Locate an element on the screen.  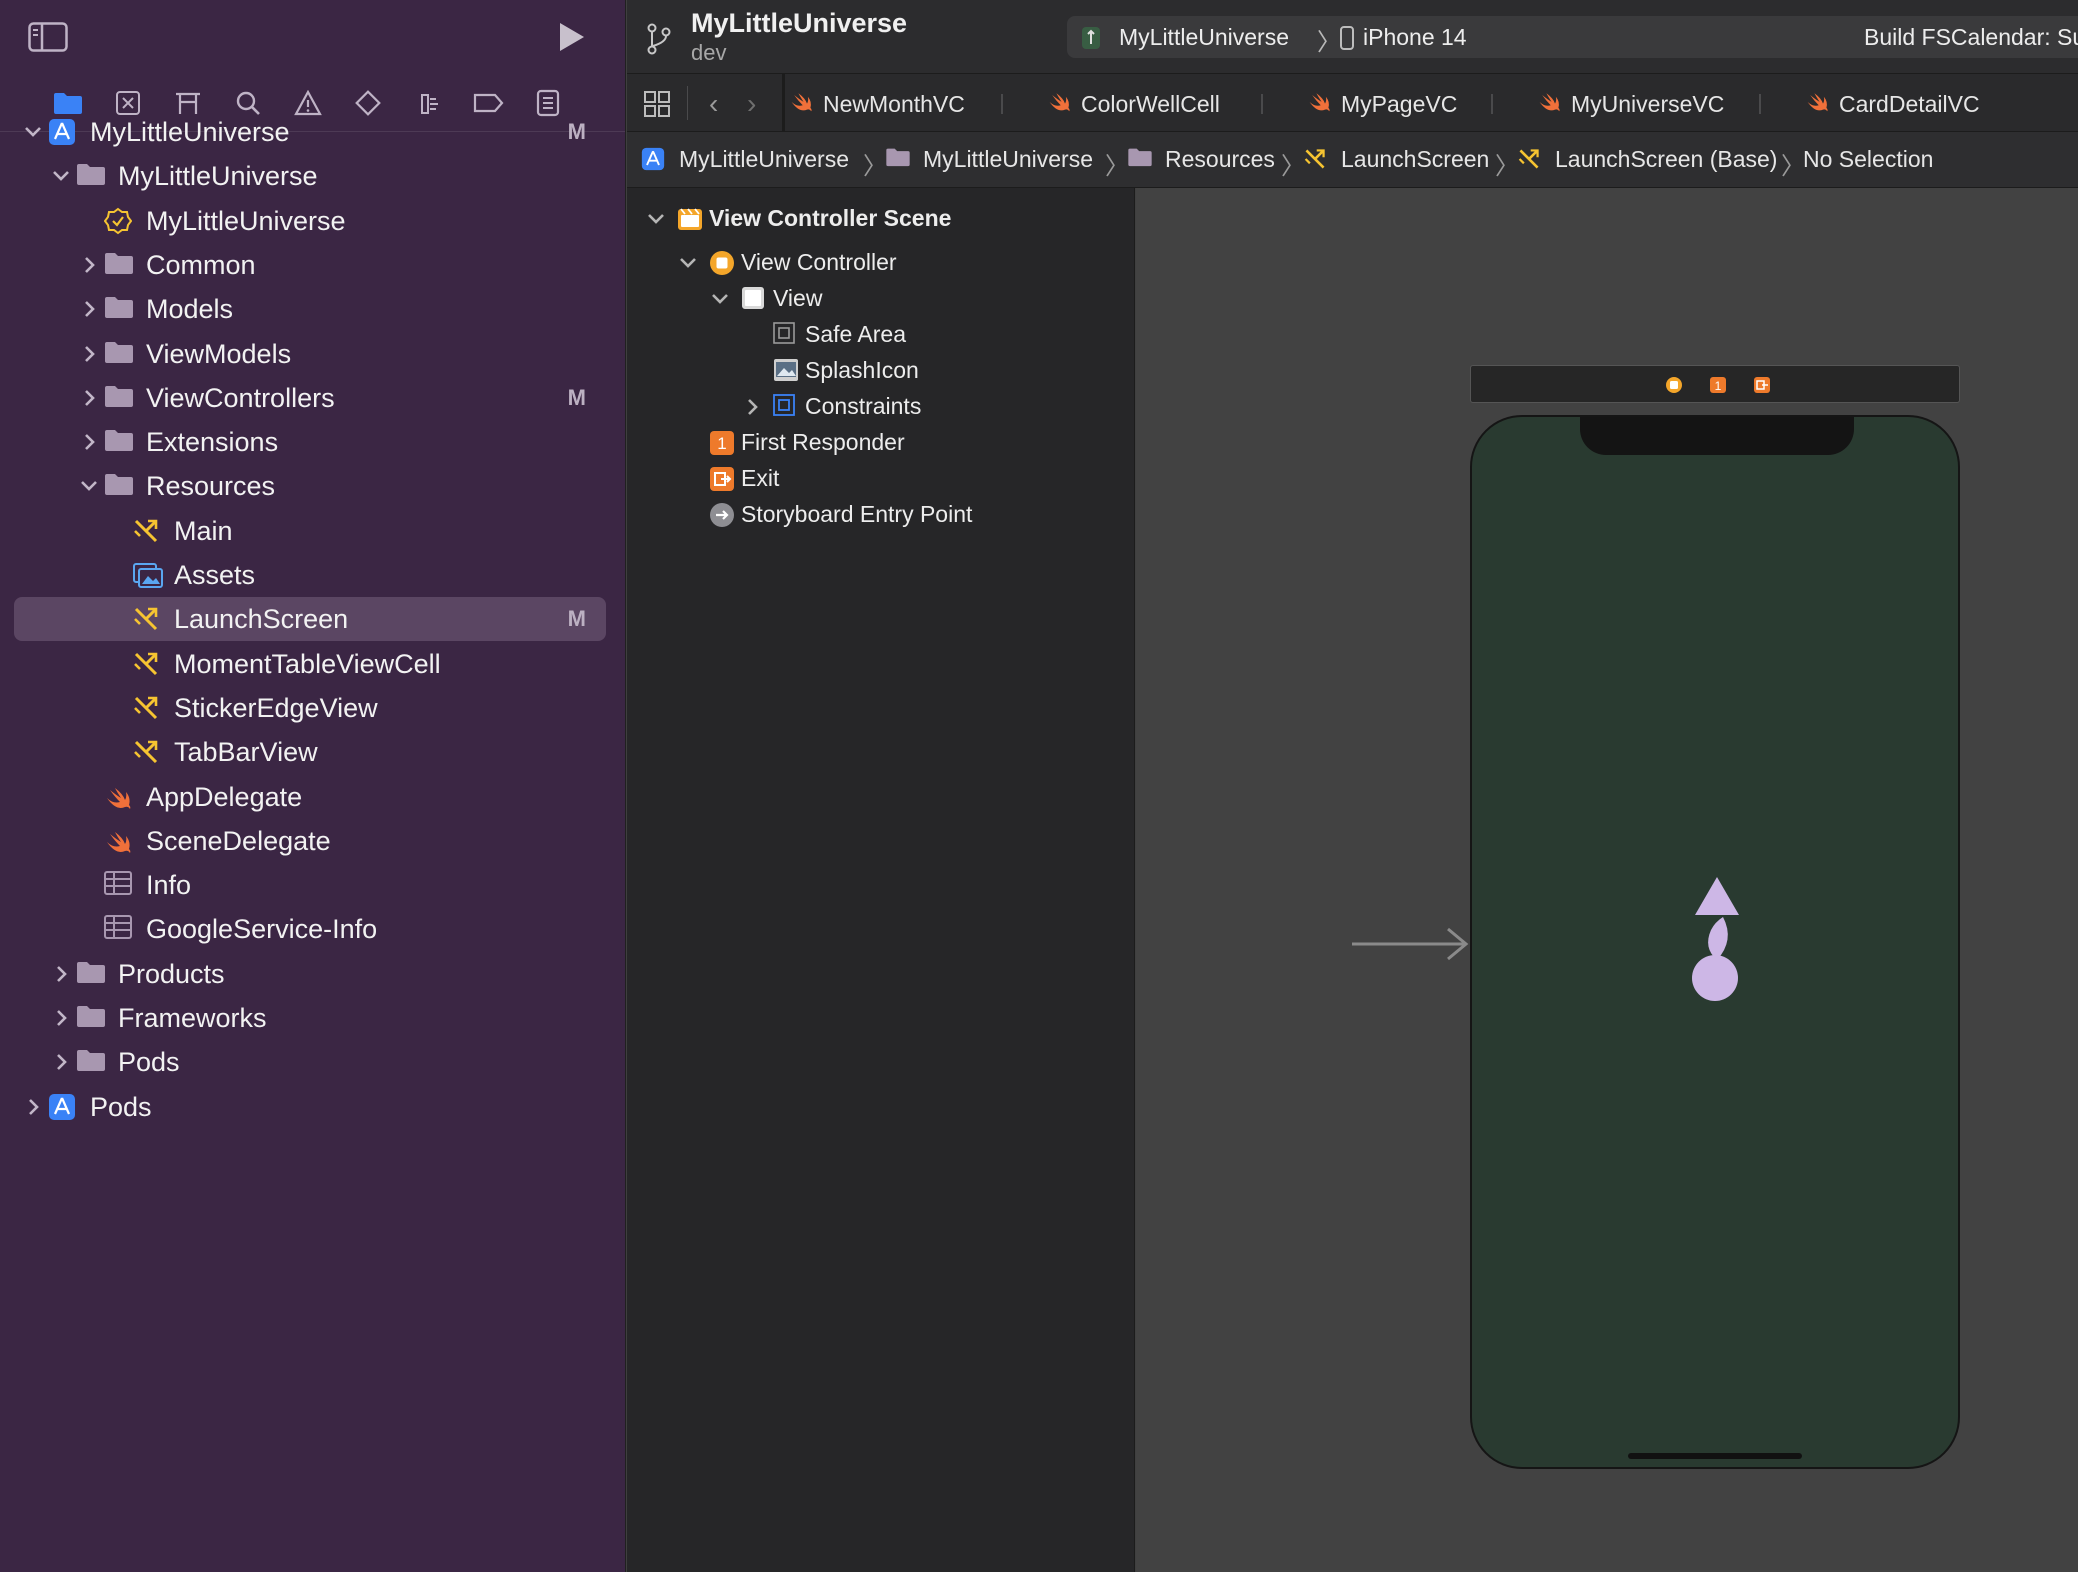
exit-icon is located at coordinates (1762, 387).